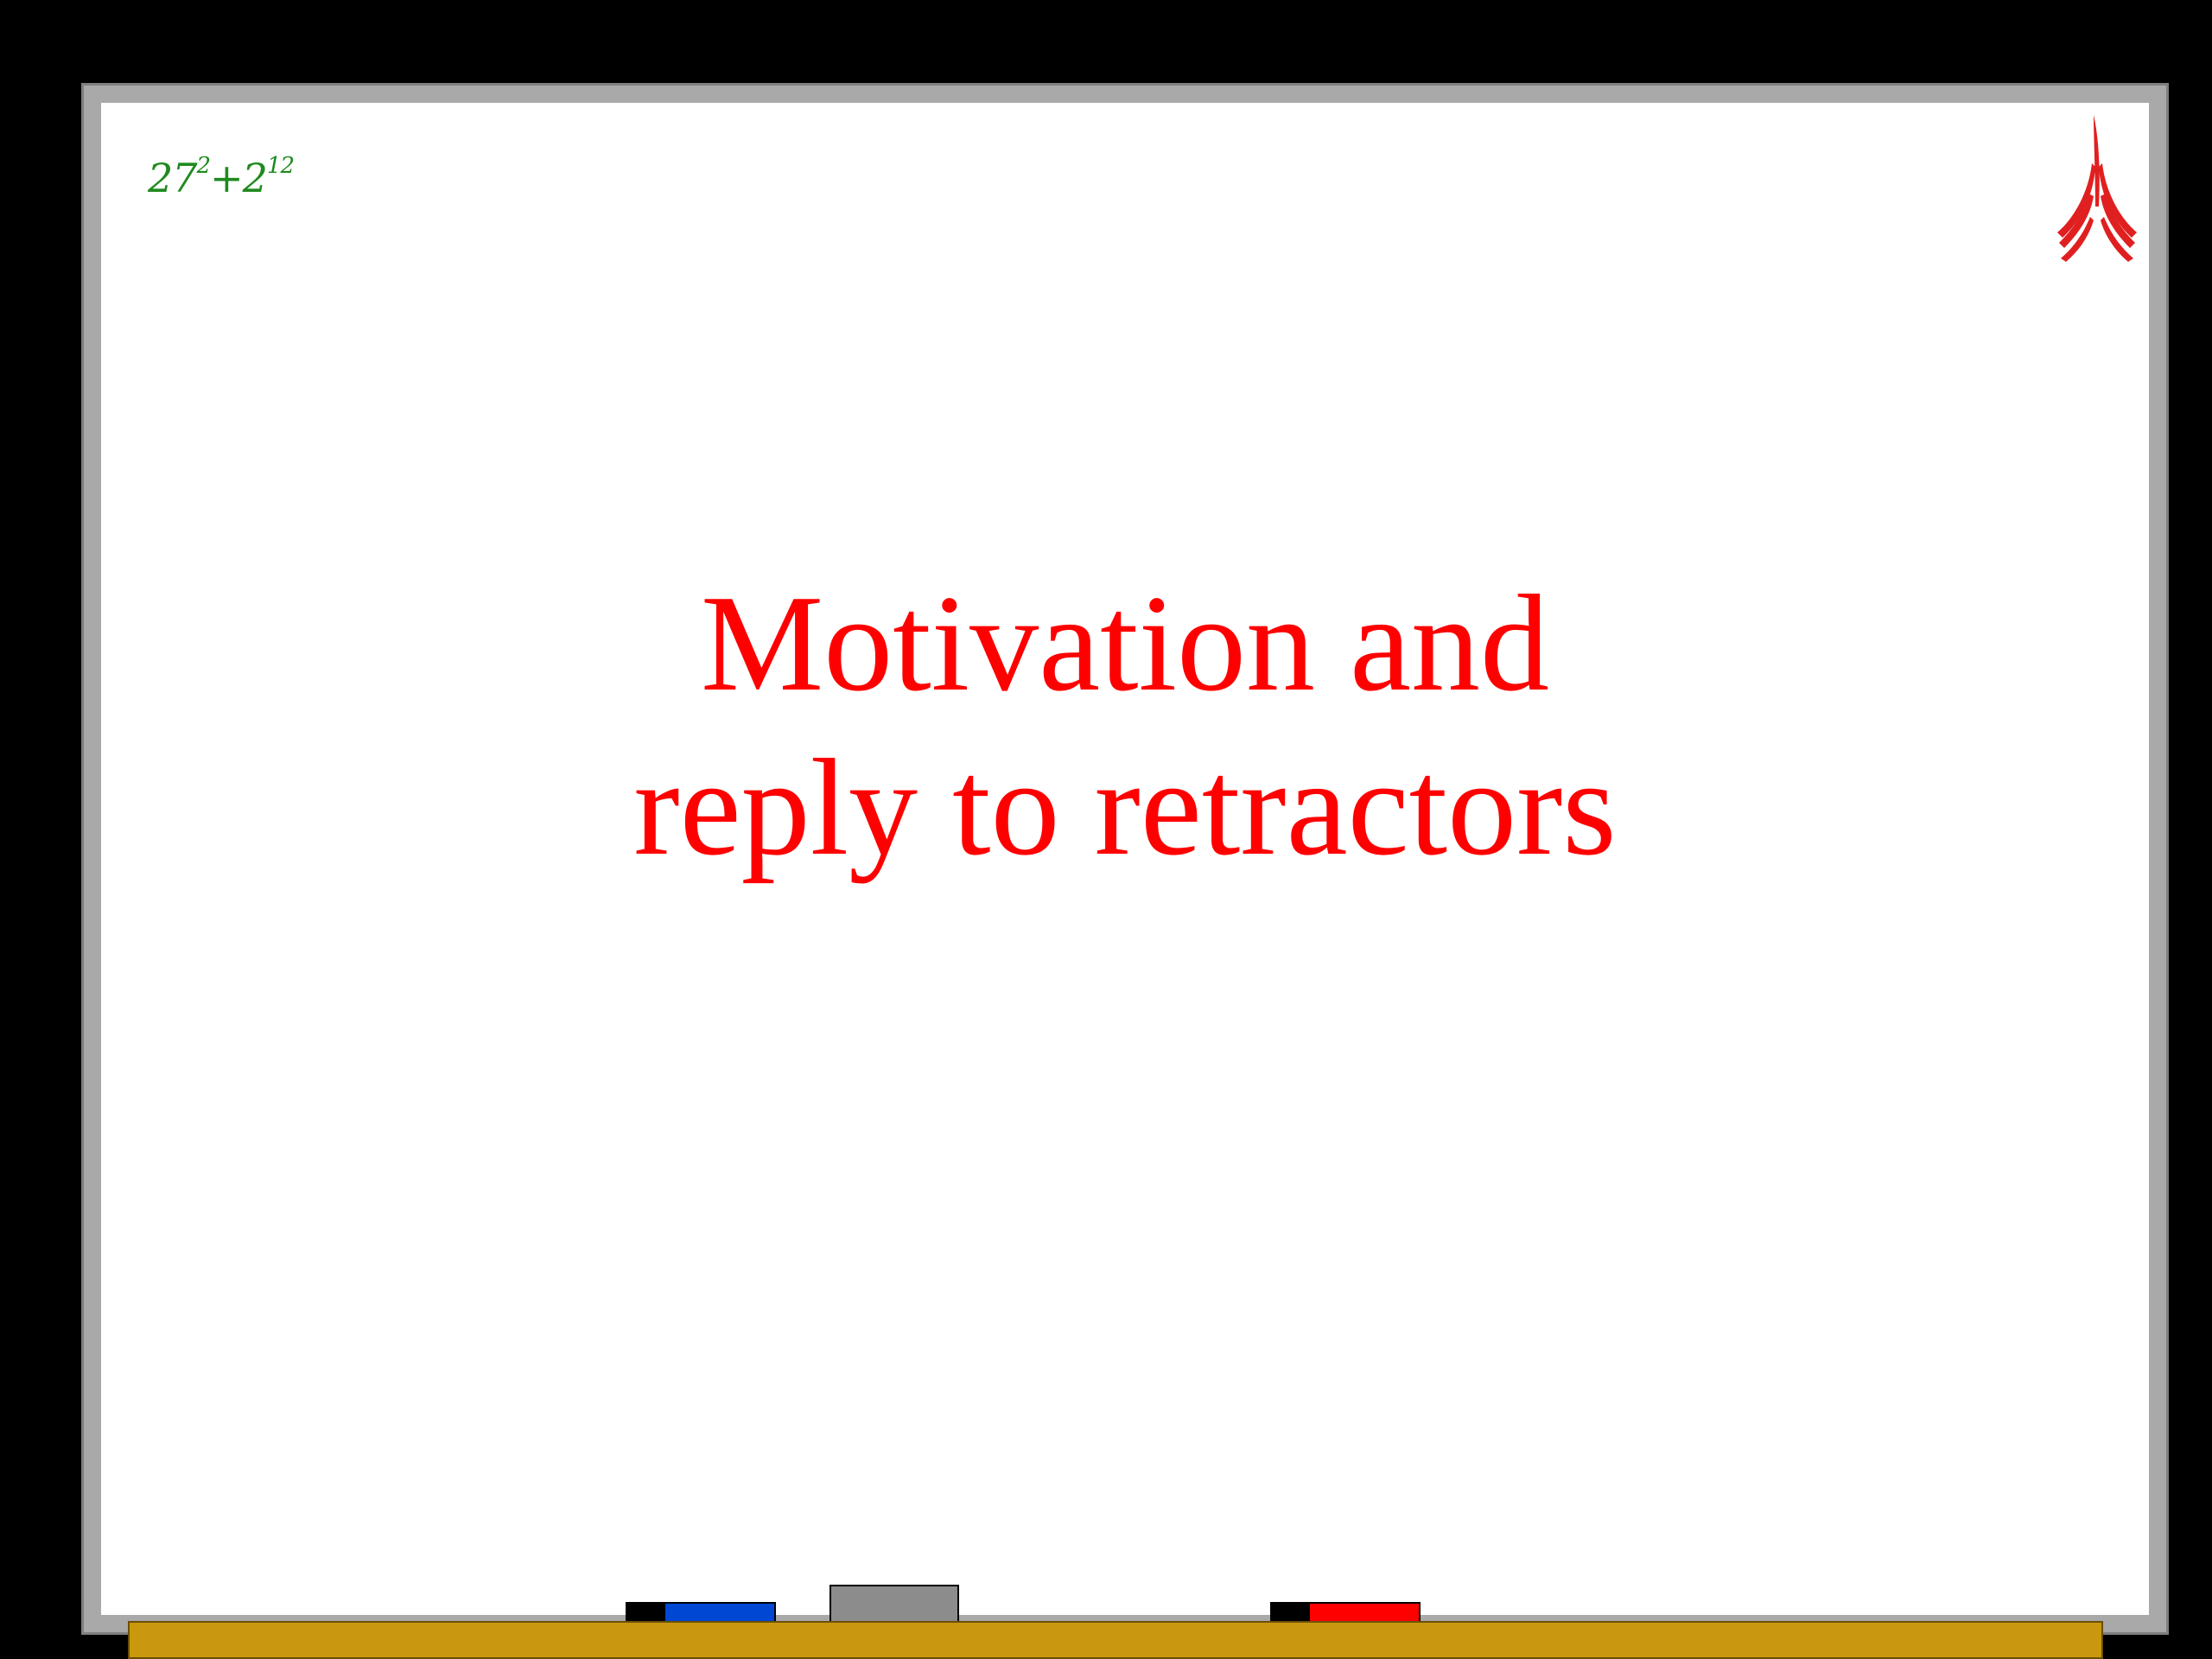 The image size is (2212, 1659). What do you see at coordinates (2097, 188) in the screenshot?
I see `red-flame-logo-icon` at bounding box center [2097, 188].